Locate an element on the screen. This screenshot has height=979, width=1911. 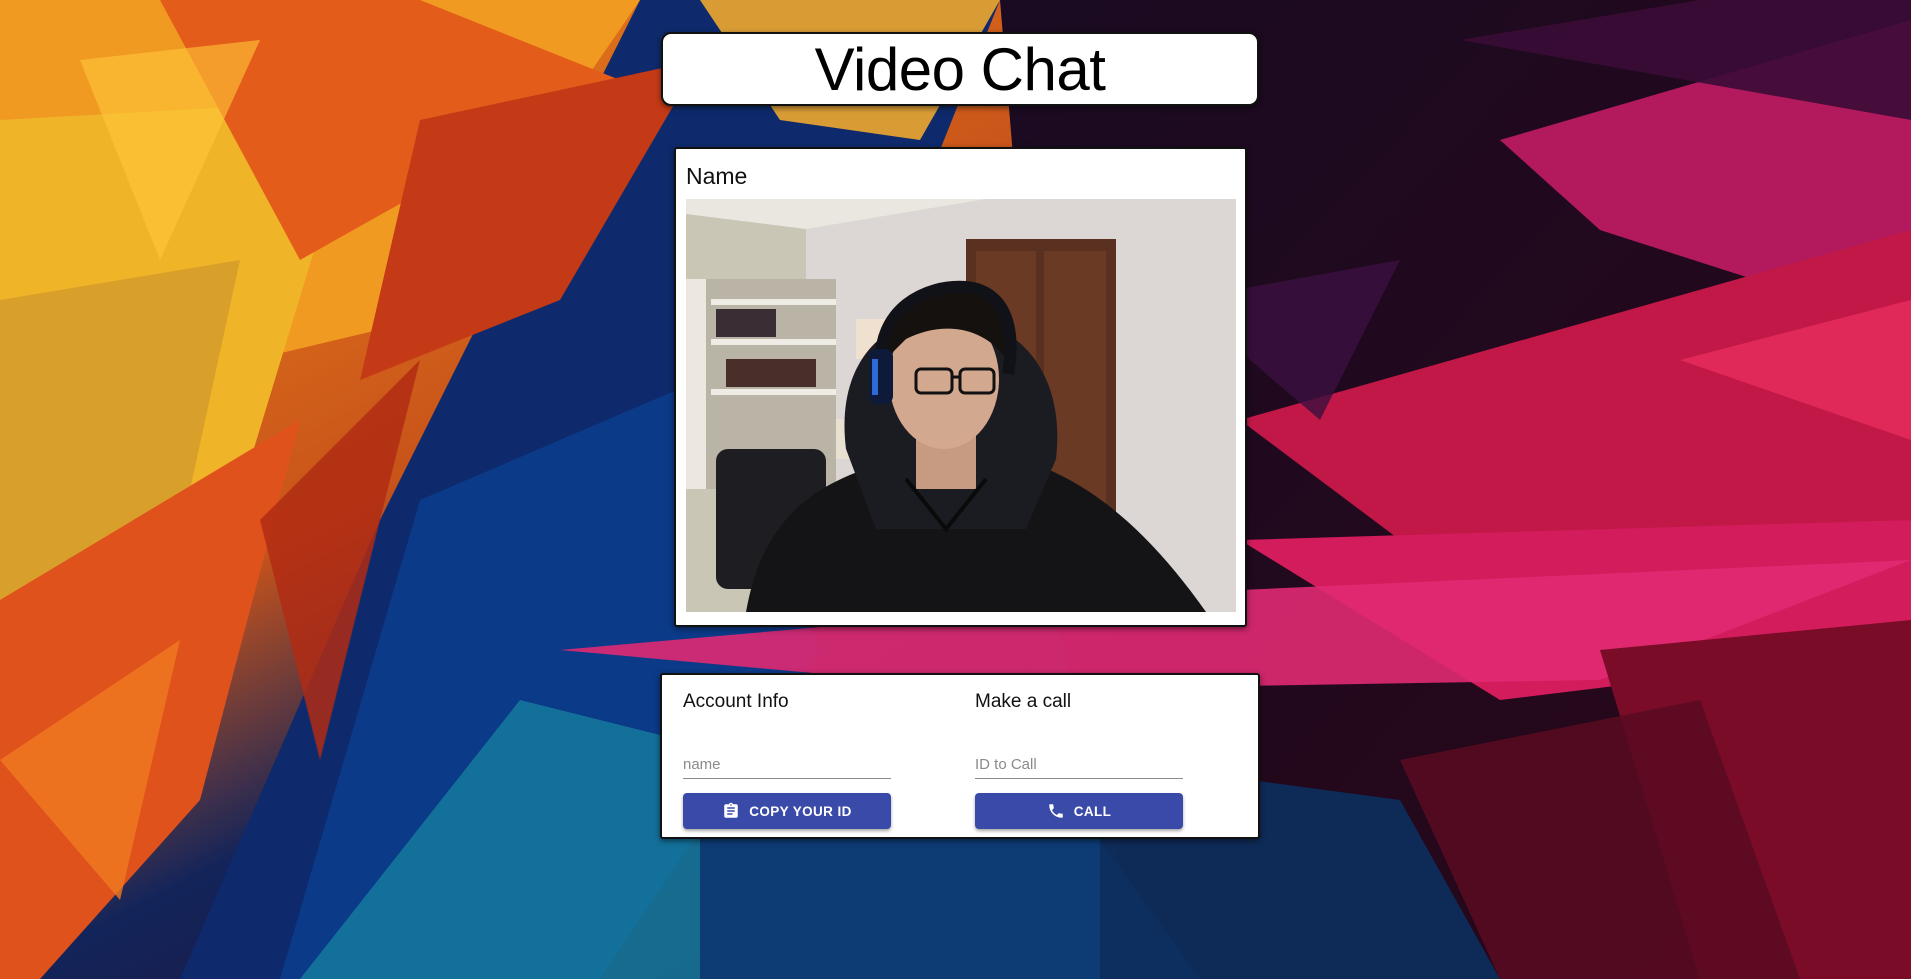
name-input is located at coordinates (787, 762).